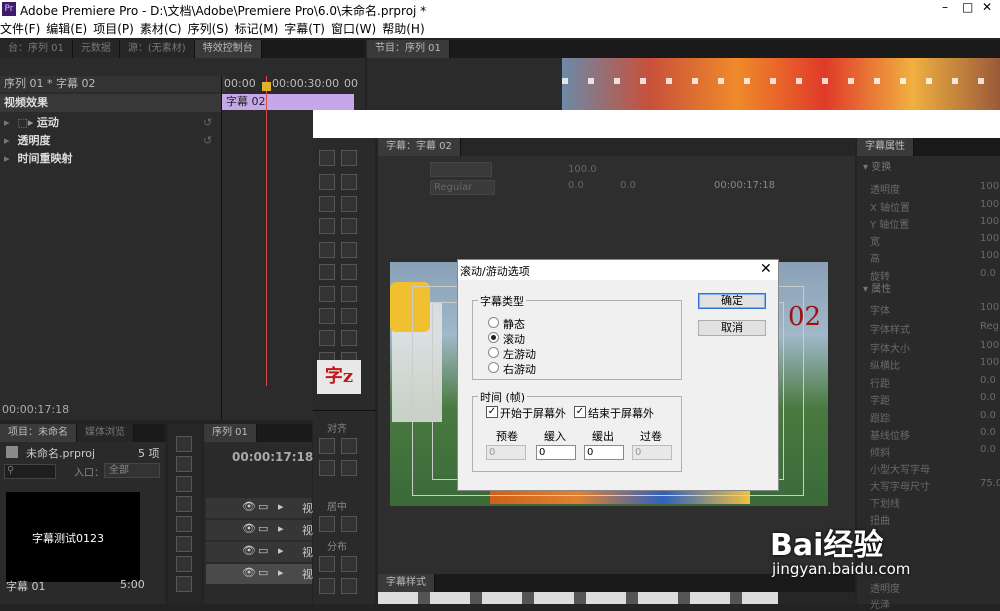  Describe the element at coordinates (157, 49) in the screenshot. I see `tab-source: 源：(无素材)` at that location.